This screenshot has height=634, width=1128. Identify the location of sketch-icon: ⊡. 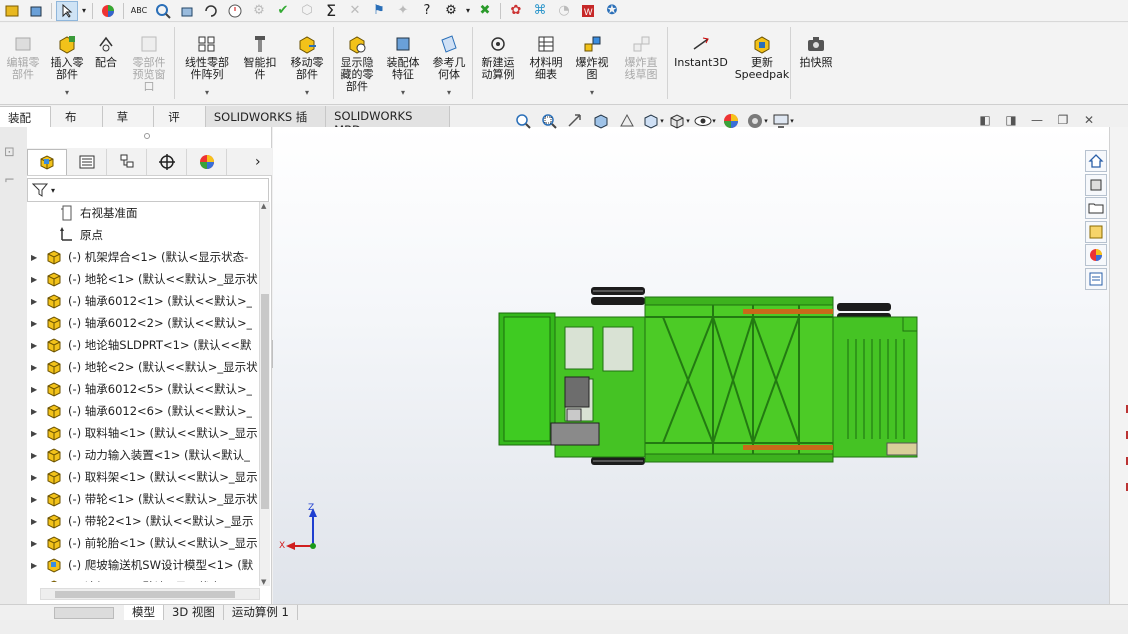
(9, 152).